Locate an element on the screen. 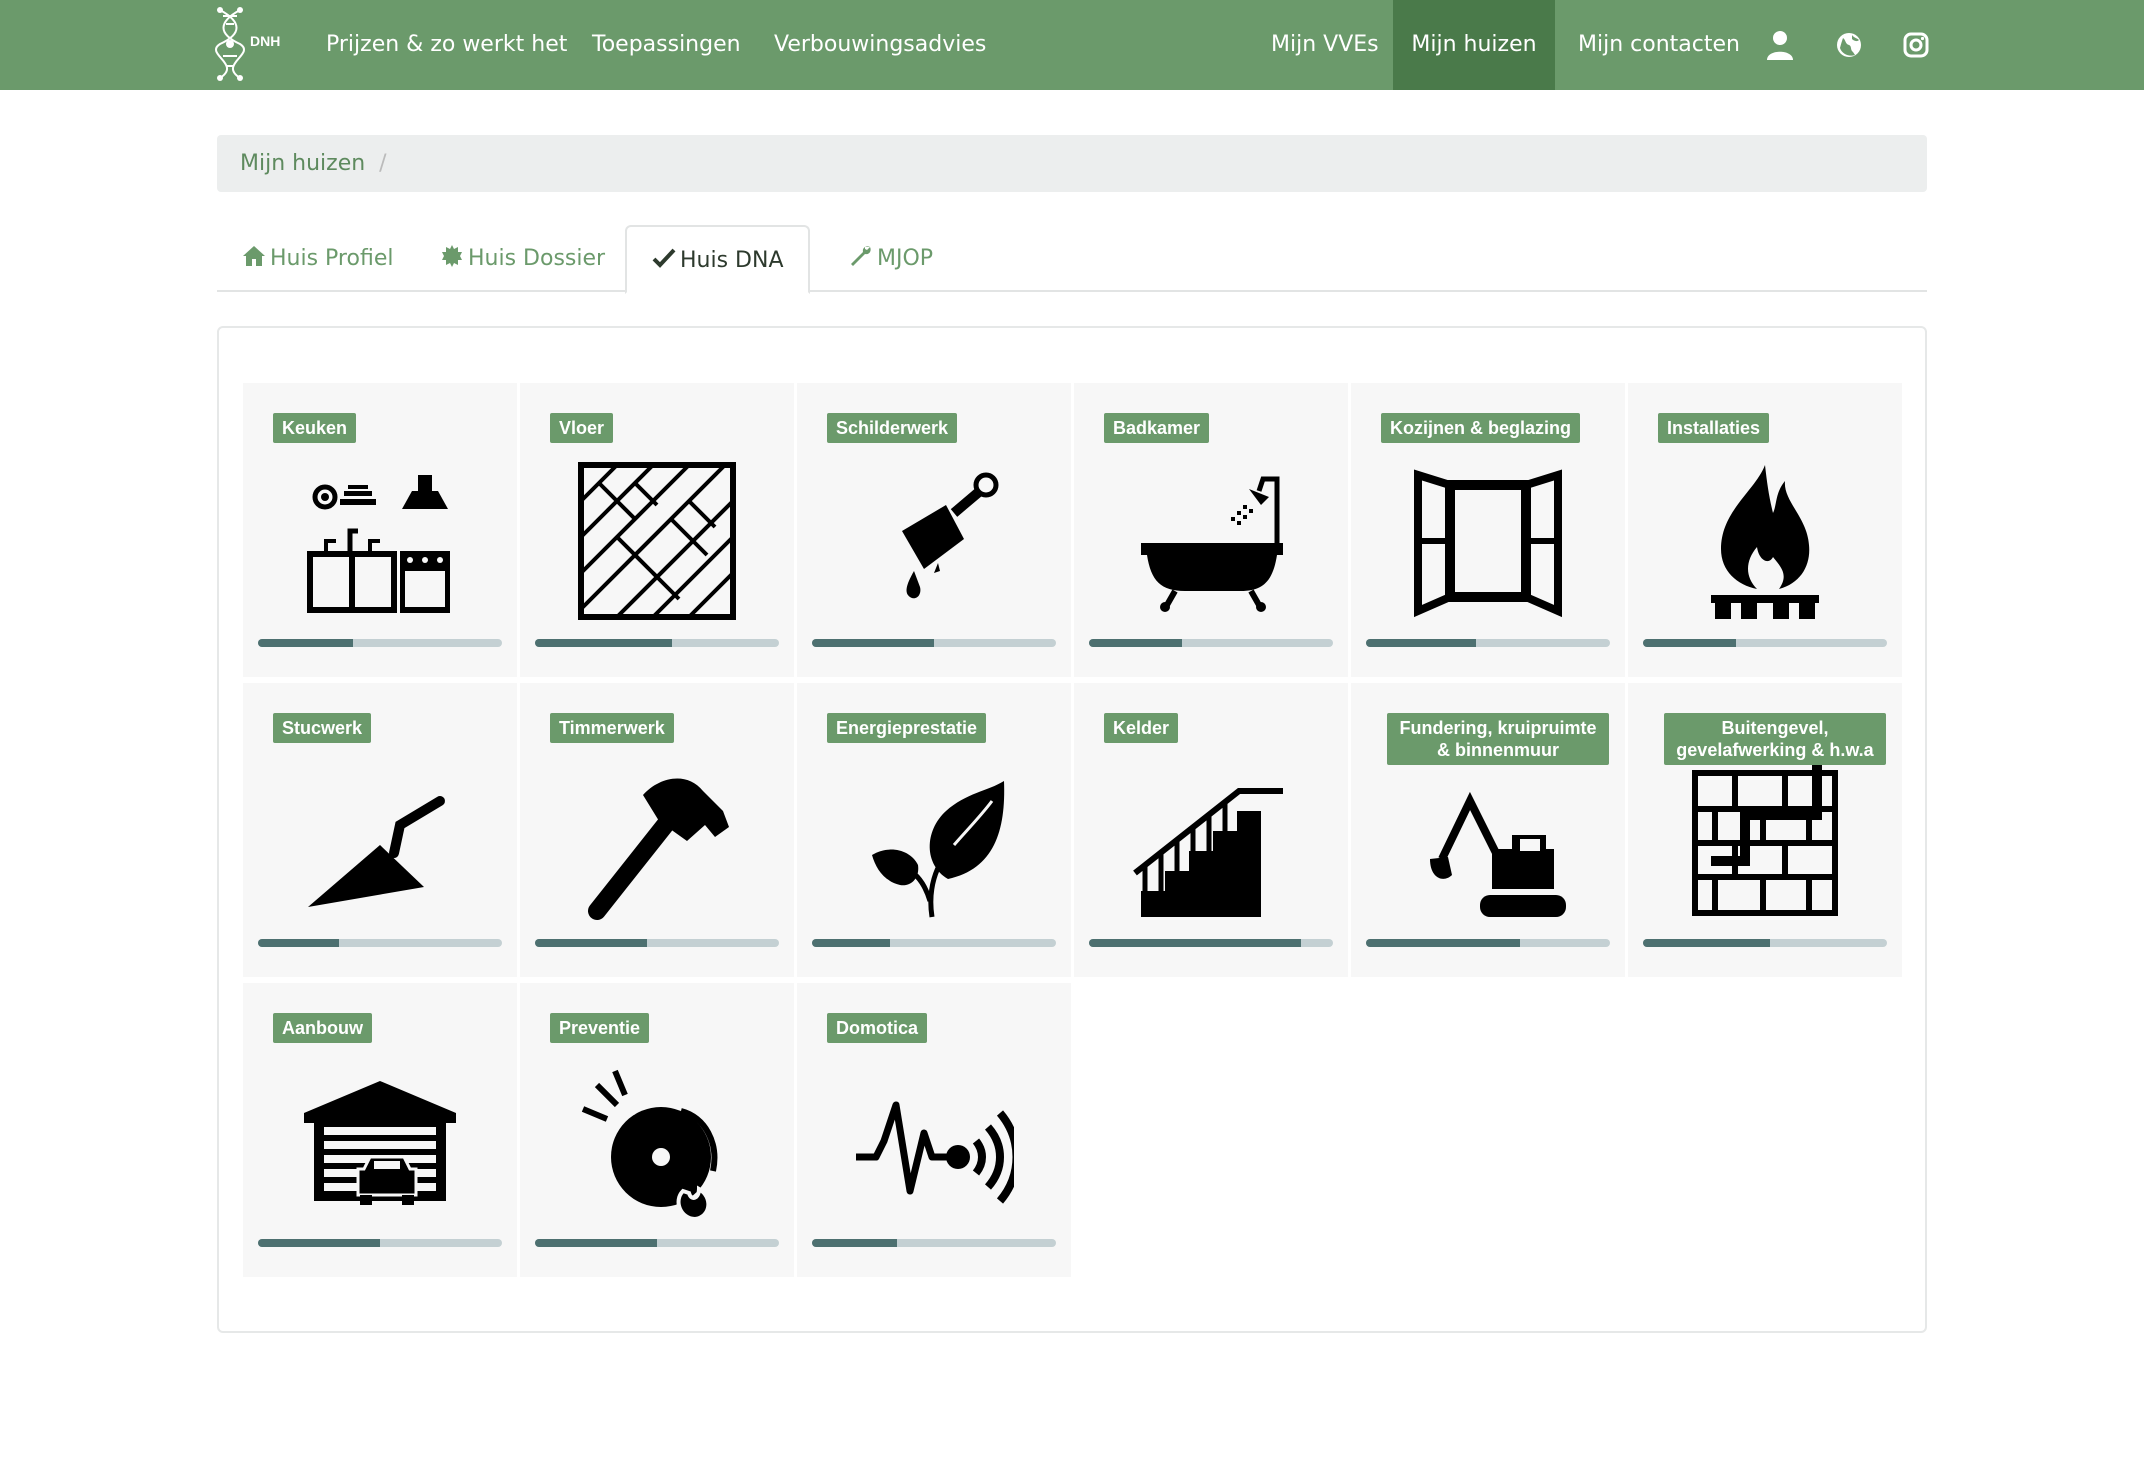  nav-link-verbouwingsadvies: Verbouwingsadvies is located at coordinates (880, 45).